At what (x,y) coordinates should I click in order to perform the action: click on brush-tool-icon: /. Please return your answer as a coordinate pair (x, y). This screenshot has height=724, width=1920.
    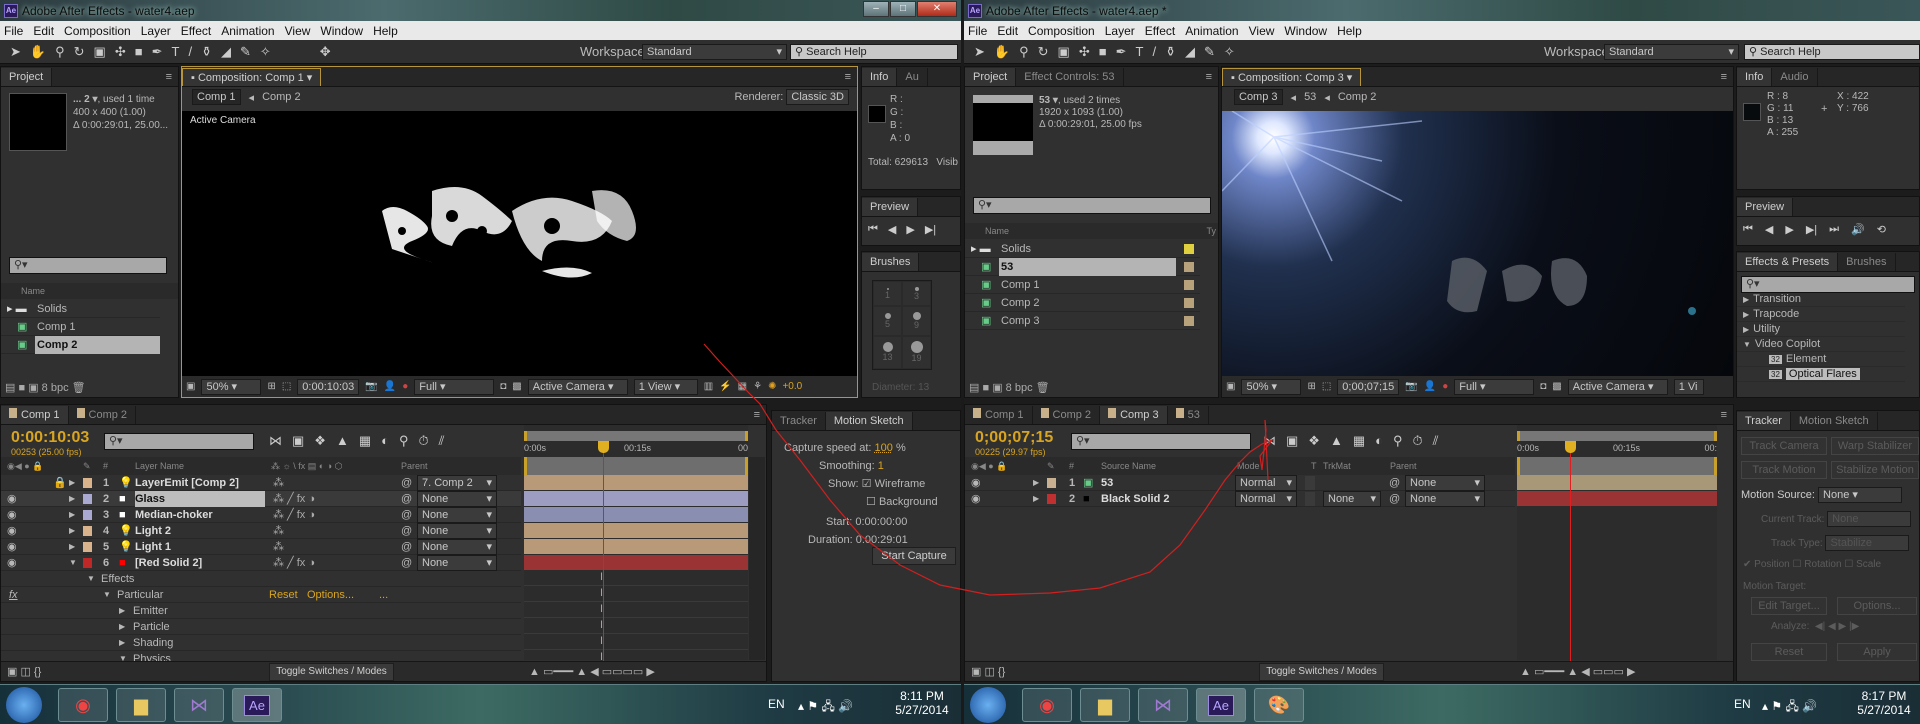
    Looking at the image, I should click on (190, 51).